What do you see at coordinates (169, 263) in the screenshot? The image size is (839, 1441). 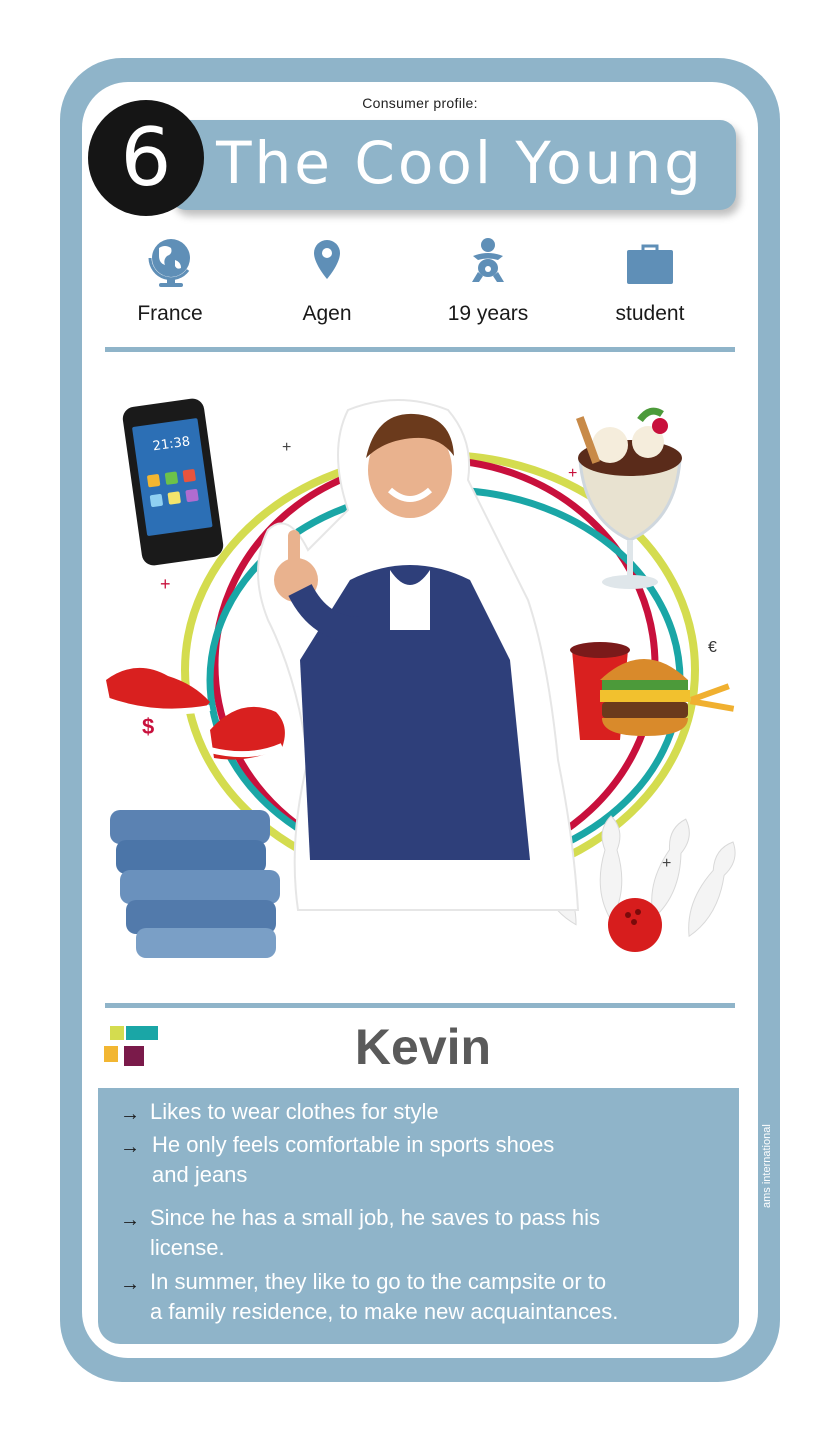 I see `globe-icon` at bounding box center [169, 263].